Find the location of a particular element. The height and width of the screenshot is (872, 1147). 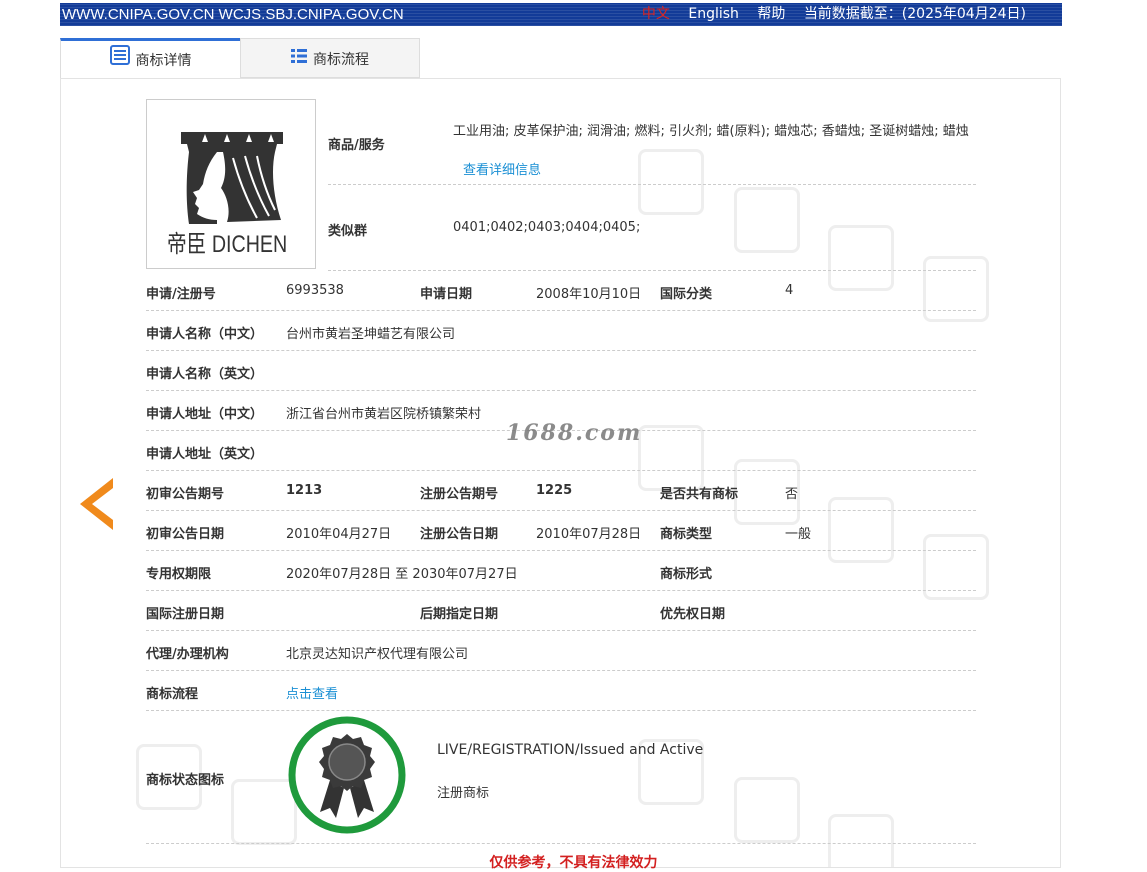

similar-group-label: 类似群 is located at coordinates (348, 231).